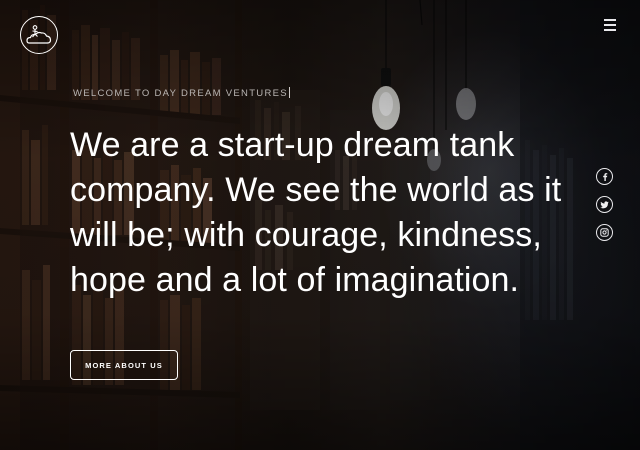 This screenshot has width=640, height=450. Describe the element at coordinates (292, 145) in the screenshot. I see `headline-line: We are a start-up dream tank` at that location.